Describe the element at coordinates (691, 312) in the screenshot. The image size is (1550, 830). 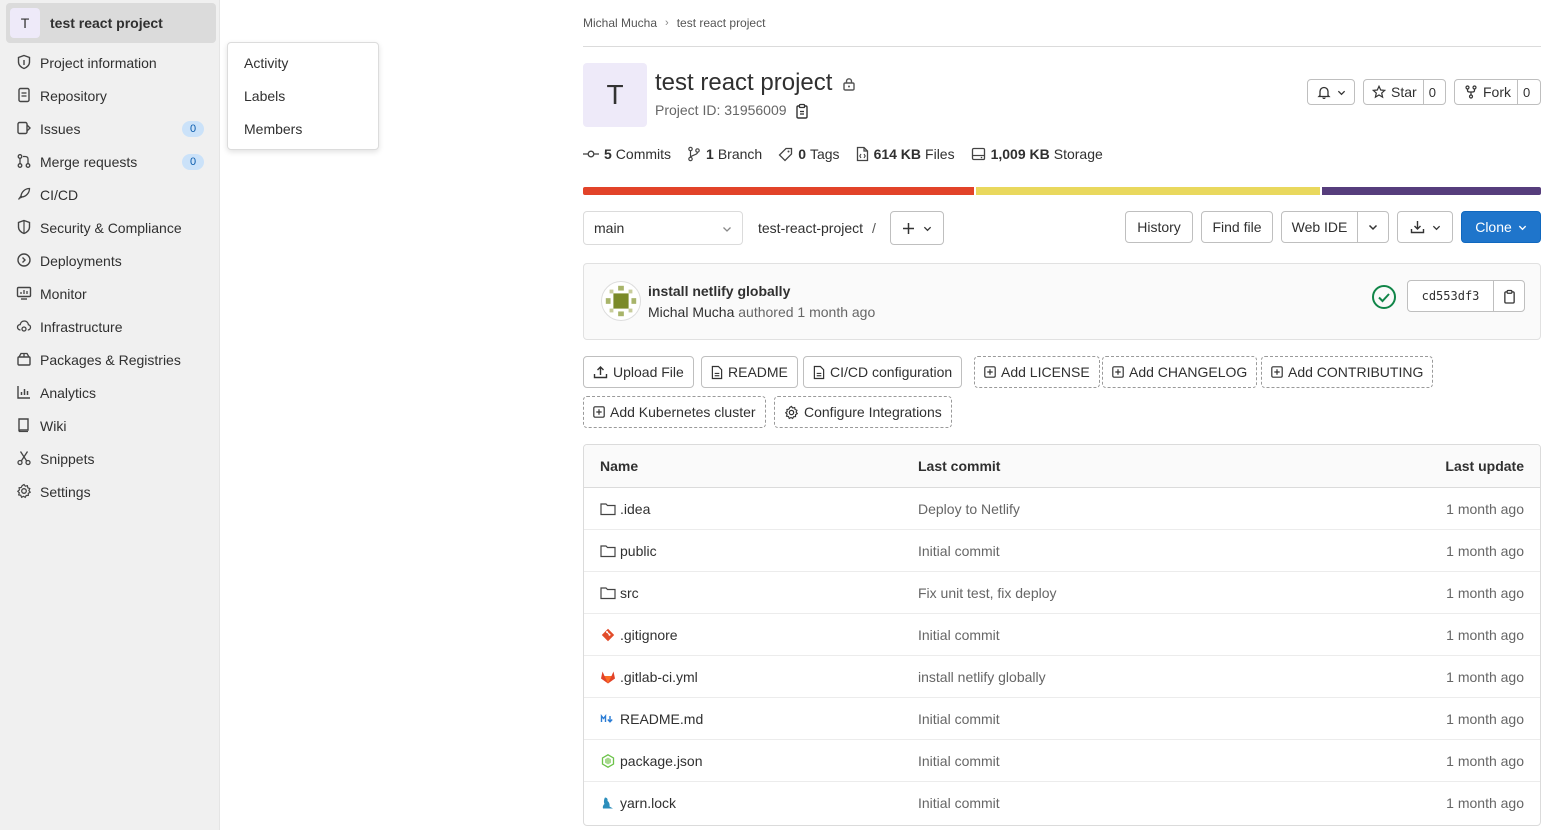
I see `commit-author: Michal Mucha` at that location.